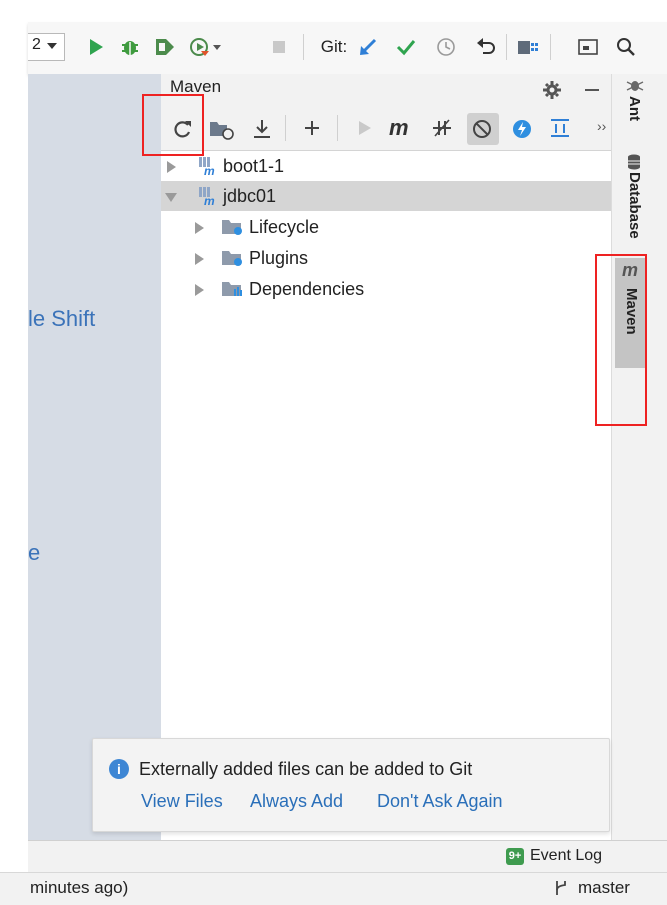 The width and height of the screenshot is (667, 905). What do you see at coordinates (386, 258) in the screenshot?
I see `tree-item-plugins: Plugins` at bounding box center [386, 258].